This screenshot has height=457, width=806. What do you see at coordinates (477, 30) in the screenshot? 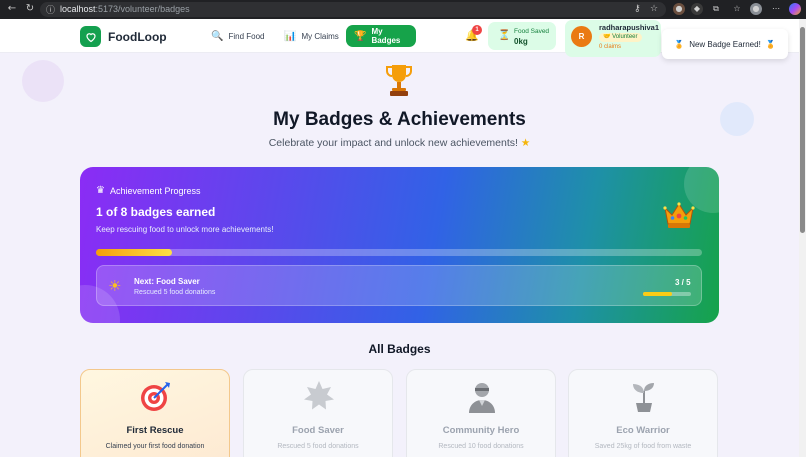
I see `notification-badge: 1` at bounding box center [477, 30].